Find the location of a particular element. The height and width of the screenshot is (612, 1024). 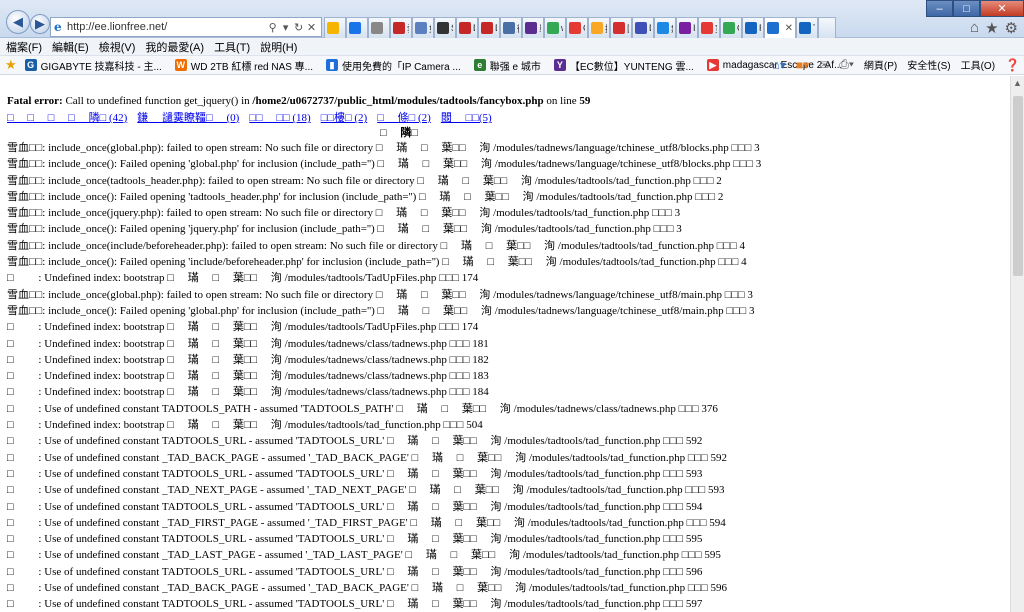

tab-label: 寬 is located at coordinates (716, 28).